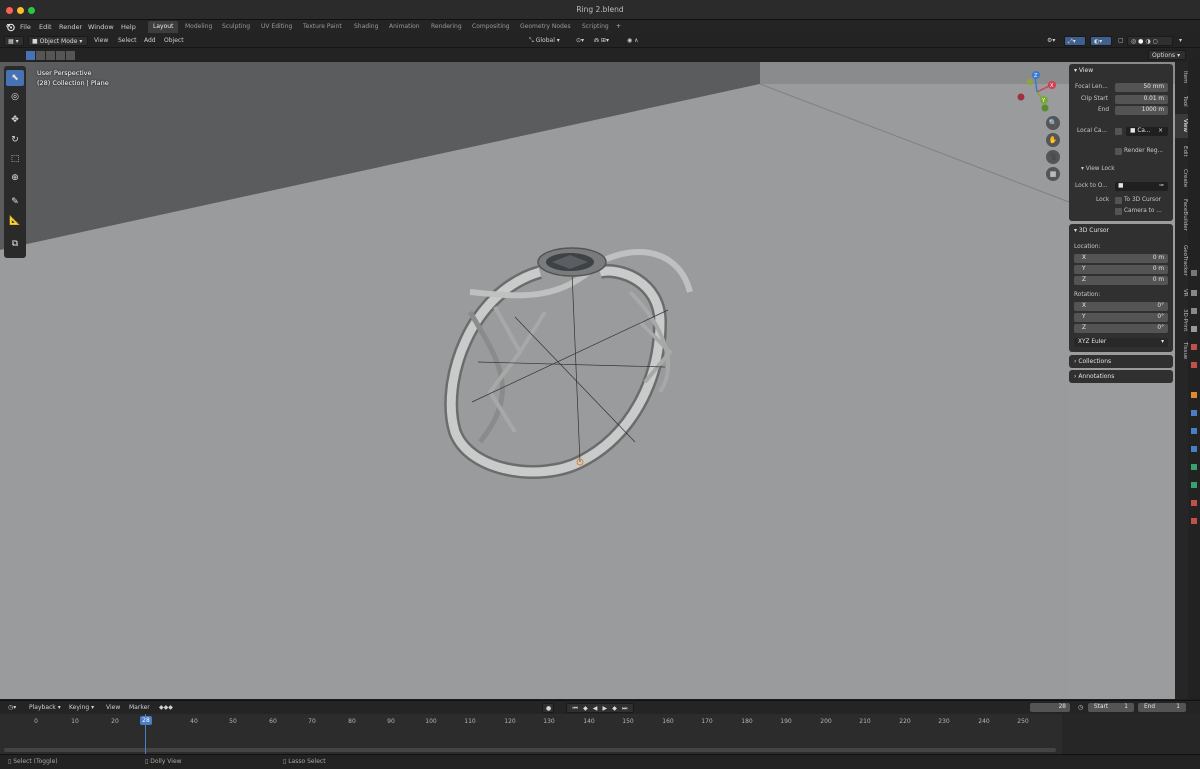  Describe the element at coordinates (491, 27) in the screenshot. I see `tab-compositing: Compositing` at that location.